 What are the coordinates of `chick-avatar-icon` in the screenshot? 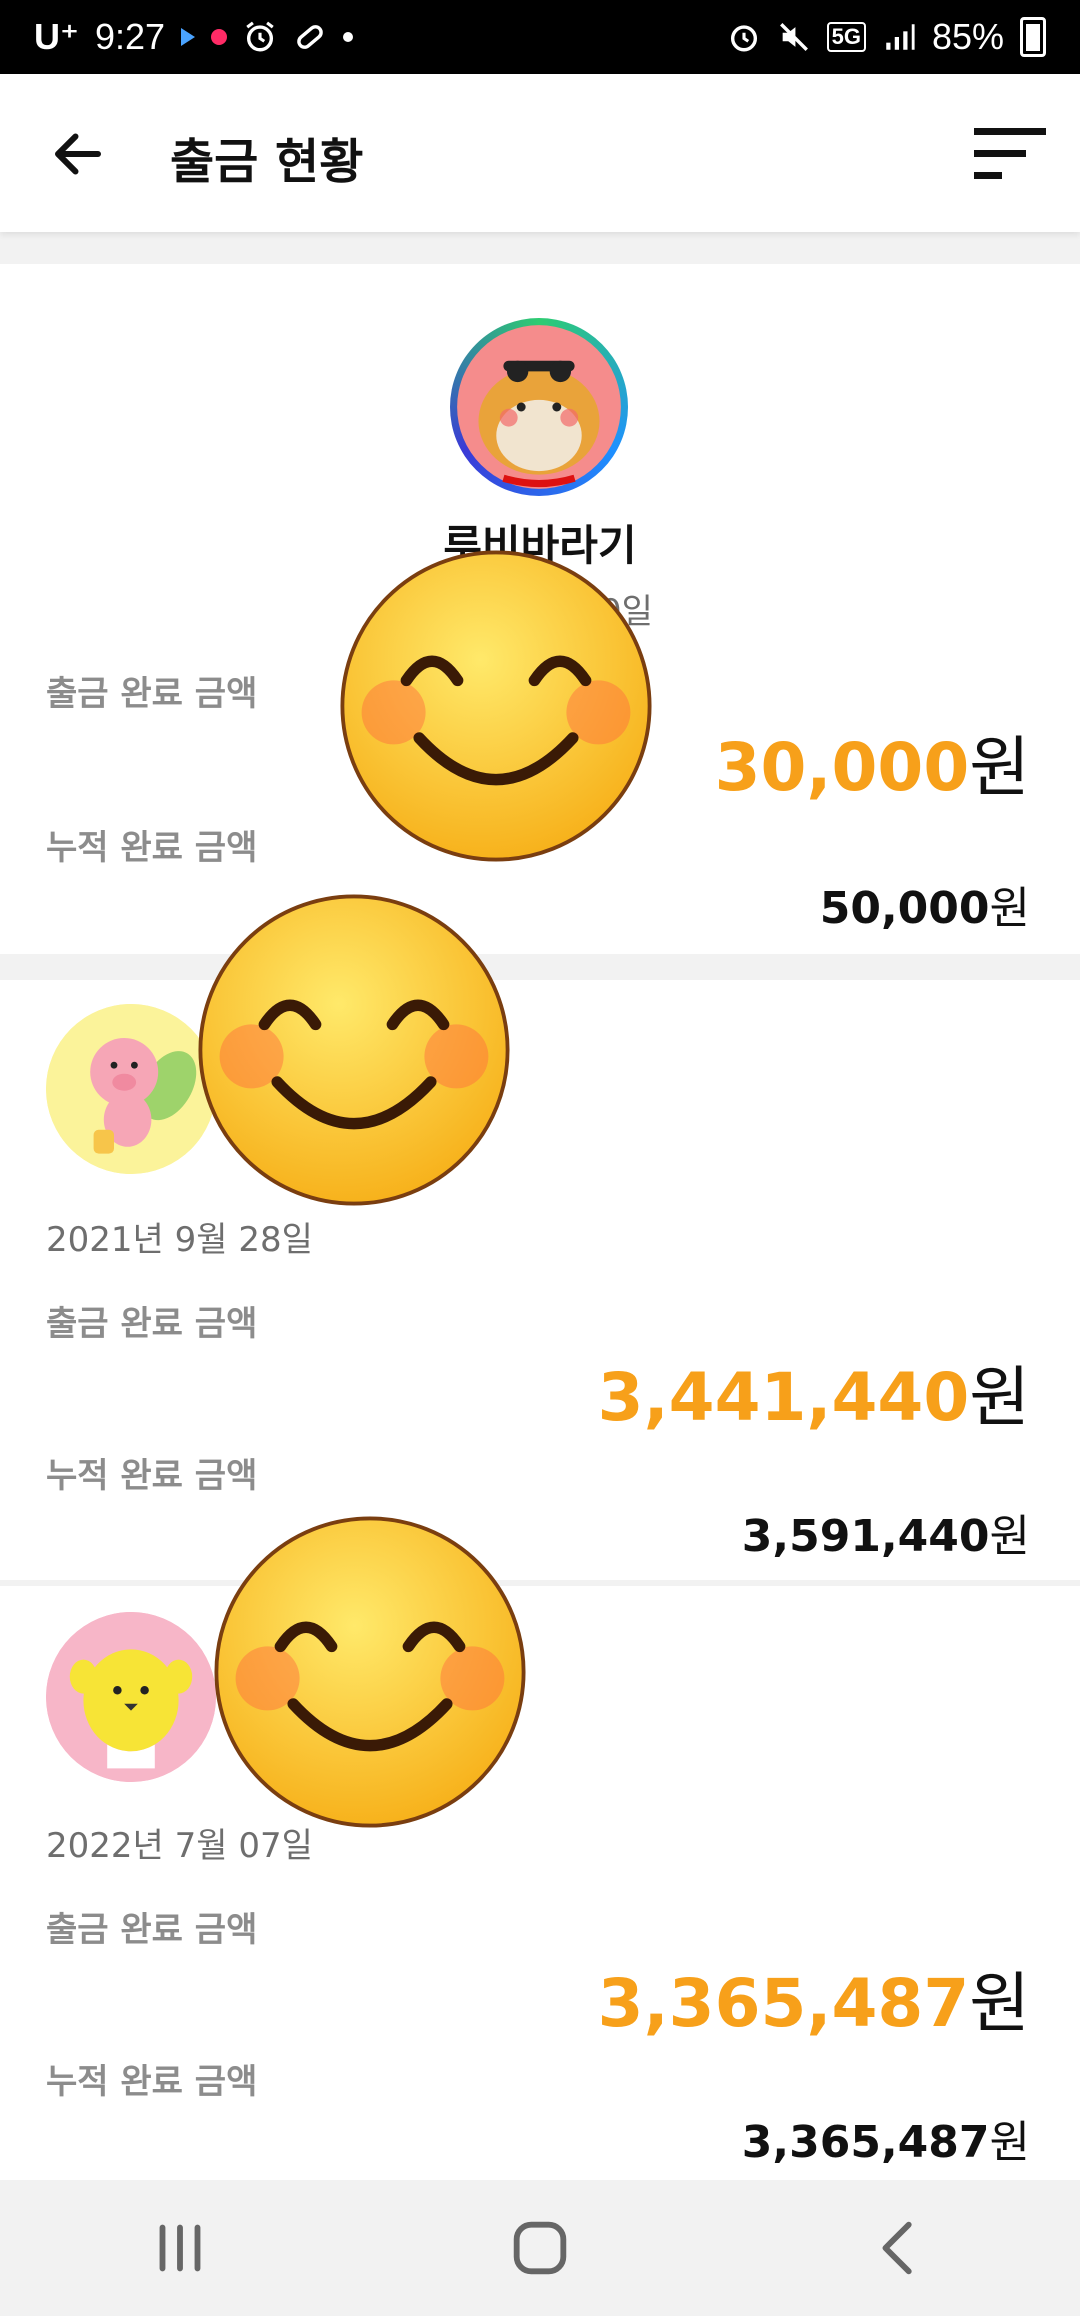 It's located at (131, 1697).